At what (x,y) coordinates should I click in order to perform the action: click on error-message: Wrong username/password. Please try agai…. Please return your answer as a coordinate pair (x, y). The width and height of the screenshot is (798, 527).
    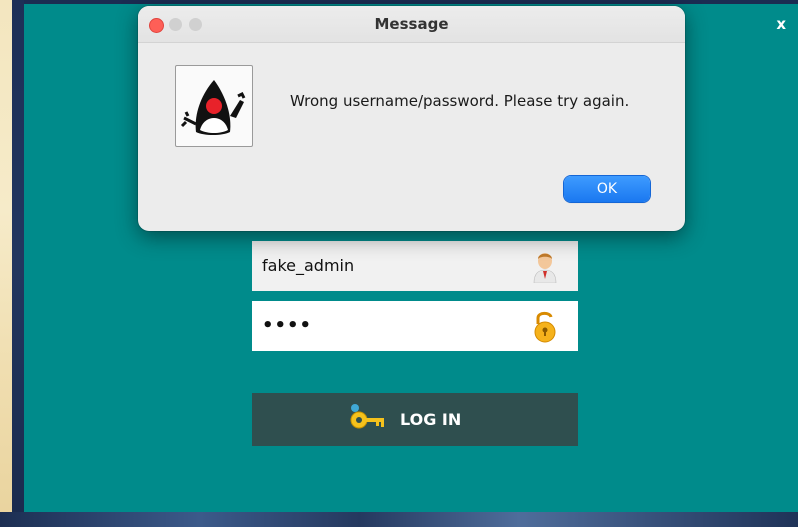
    Looking at the image, I should click on (460, 101).